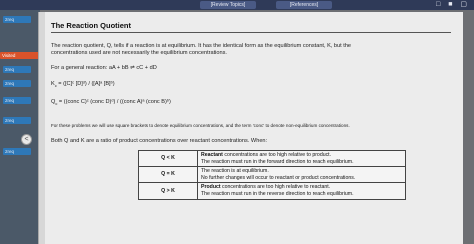 The image size is (474, 244). Describe the element at coordinates (17, 83) in the screenshot. I see `sidebar-item-4: 2req` at that location.